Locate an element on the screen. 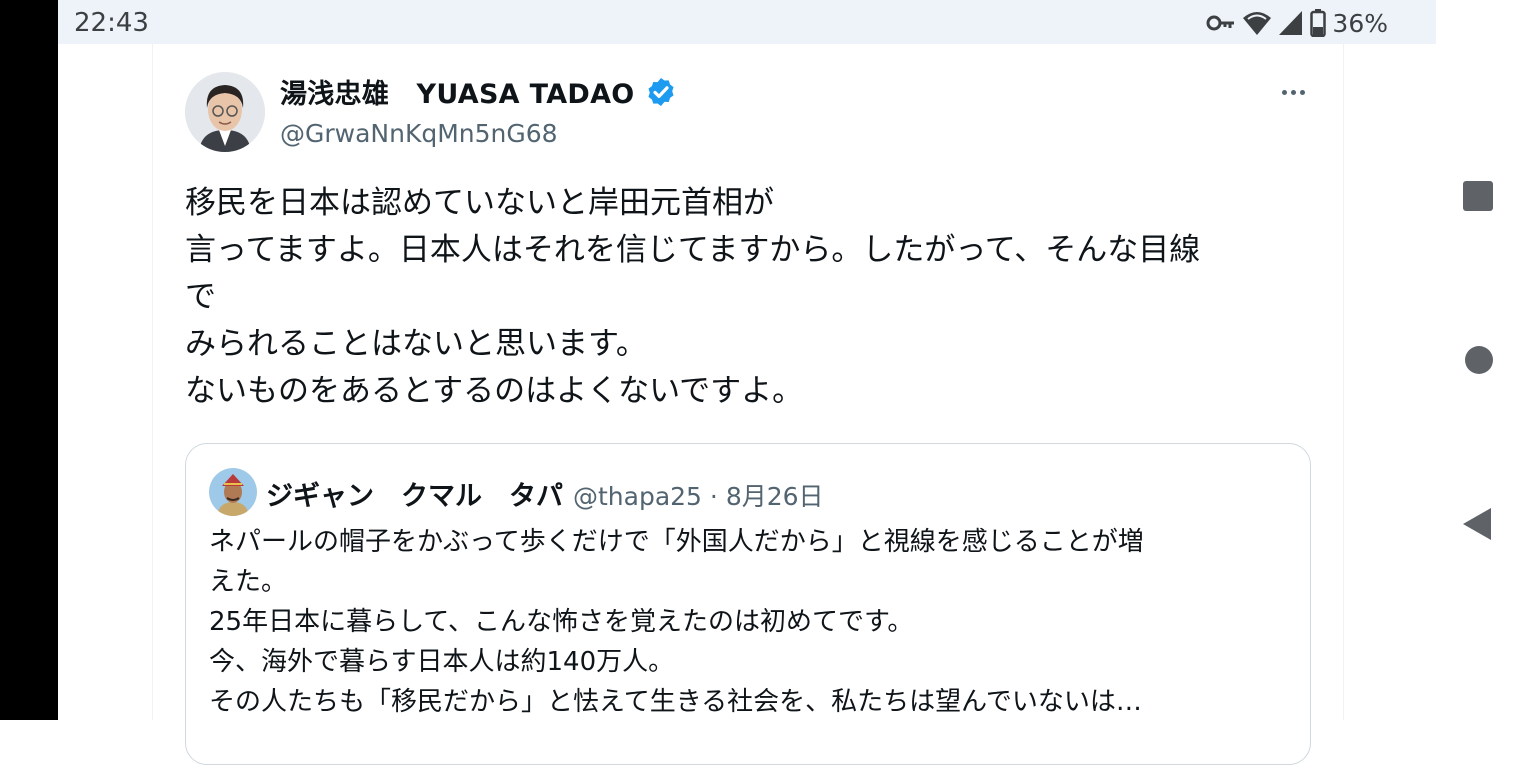 The height and width of the screenshot is (765, 1520). name-row: 湯浅忠雄 YUASA TADAO is located at coordinates (478, 91).